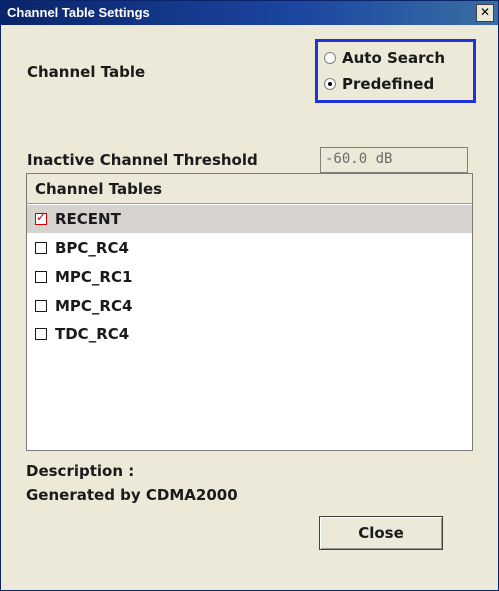  What do you see at coordinates (41, 217) in the screenshot?
I see `checkbox-checked-icon` at bounding box center [41, 217].